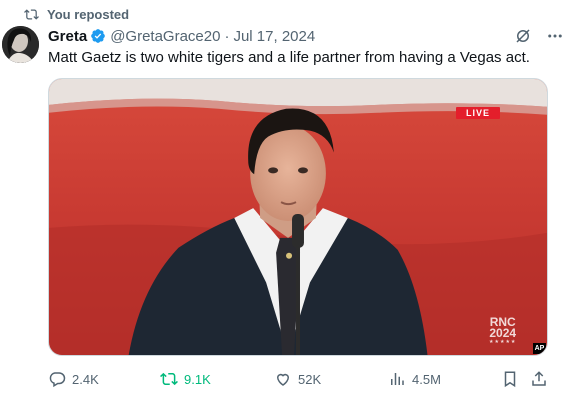 This screenshot has width=574, height=401. What do you see at coordinates (165, 36) in the screenshot?
I see `author-handle: @GretaGrace20` at bounding box center [165, 36].